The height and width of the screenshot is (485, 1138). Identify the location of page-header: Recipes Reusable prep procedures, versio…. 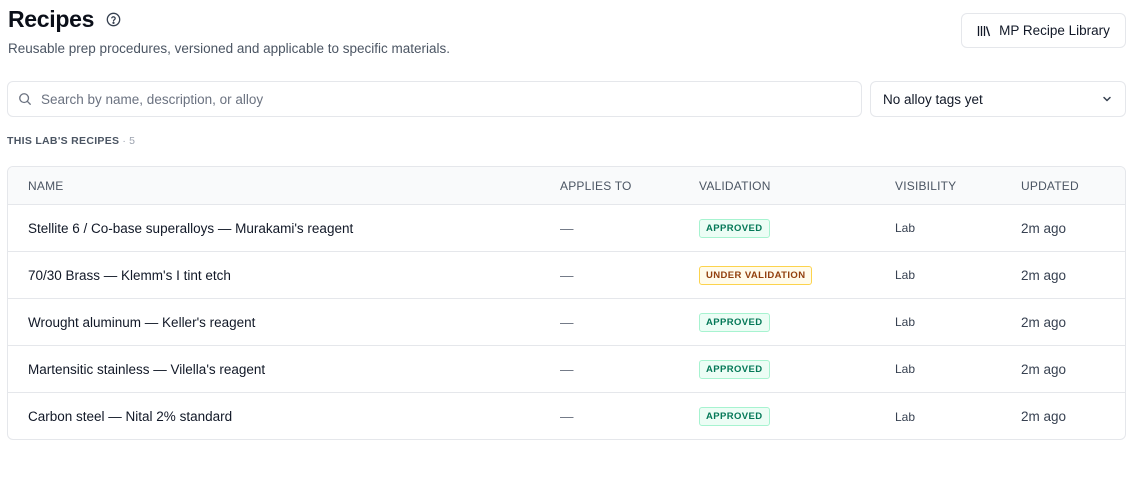
(567, 36).